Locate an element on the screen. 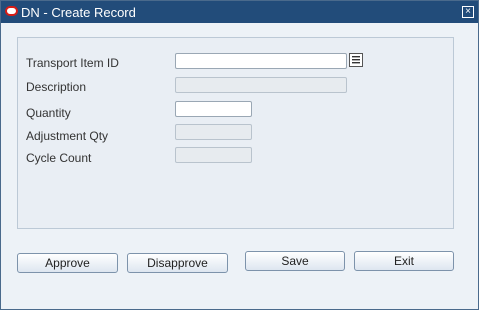 Image resolution: width=479 pixels, height=310 pixels. transport-item-id-input is located at coordinates (261, 61).